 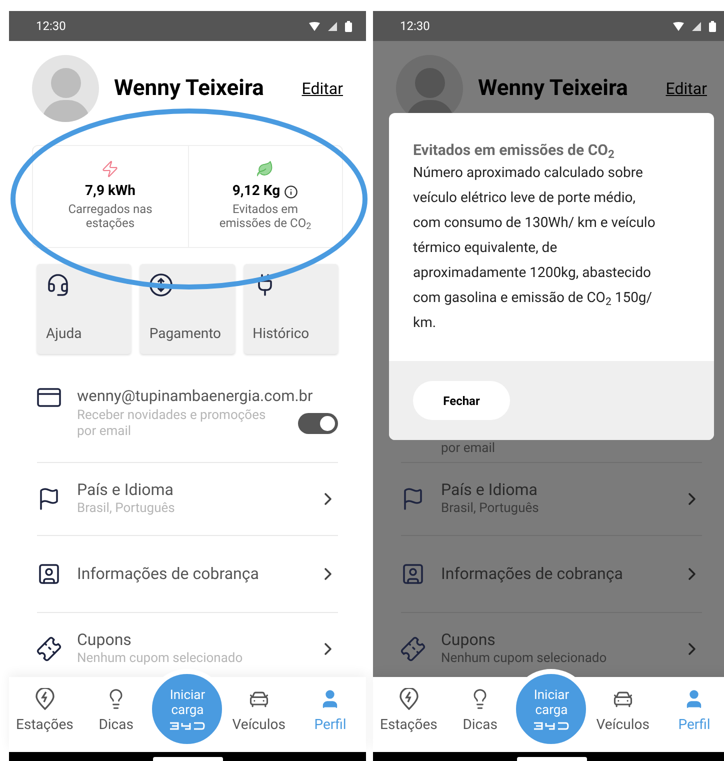 What do you see at coordinates (318, 423) in the screenshot?
I see `toggle-switch` at bounding box center [318, 423].